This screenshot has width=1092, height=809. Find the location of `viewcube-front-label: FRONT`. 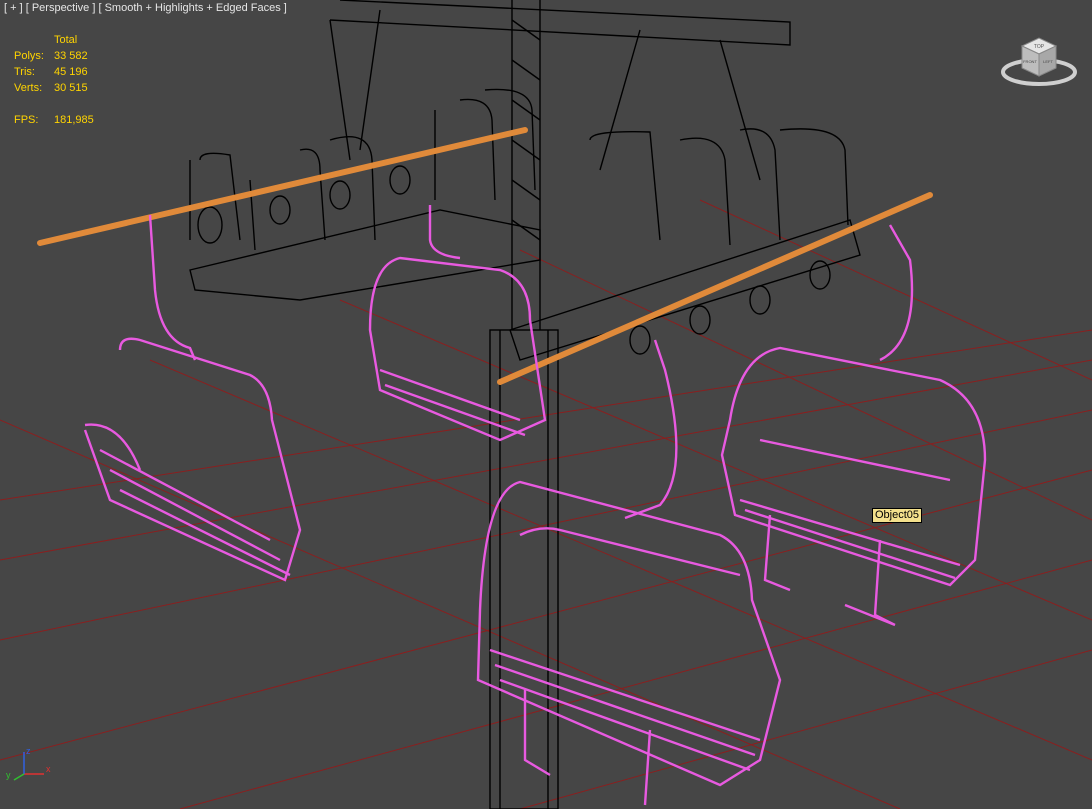

viewcube-front-label: FRONT is located at coordinates (1030, 61).